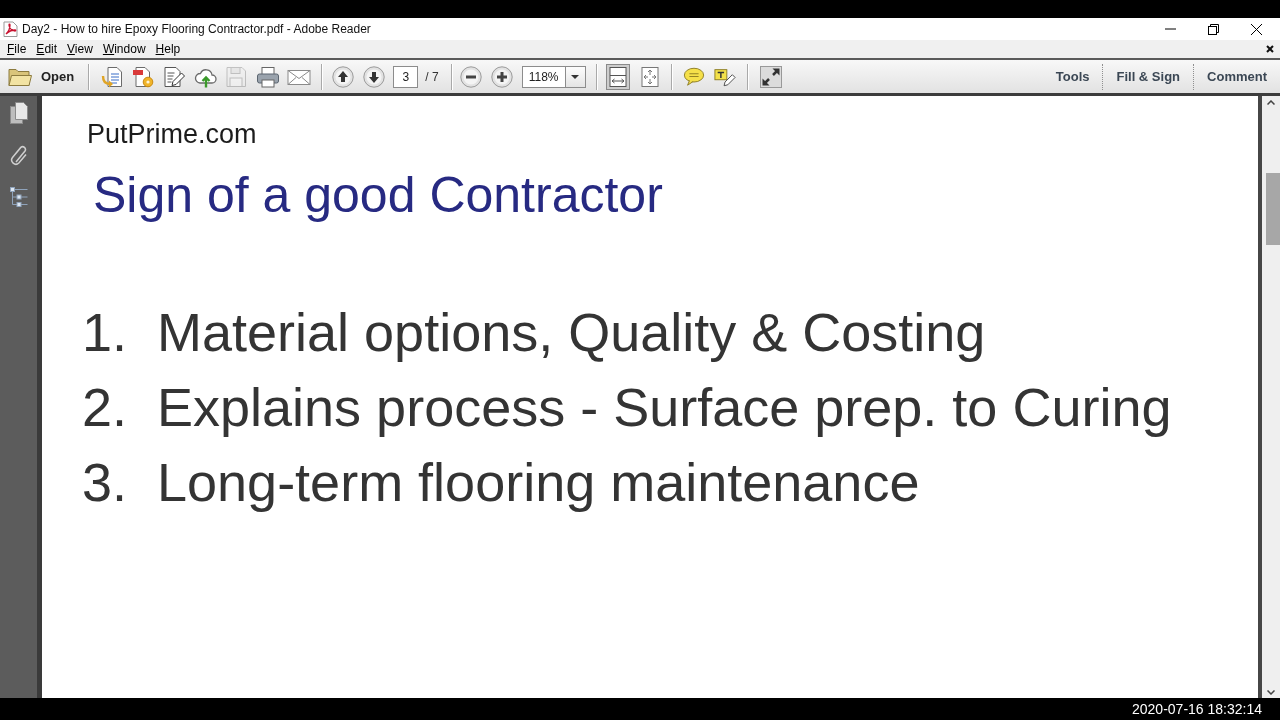 This screenshot has width=1280, height=720. I want to click on chevron-up-icon, so click(1271, 102).